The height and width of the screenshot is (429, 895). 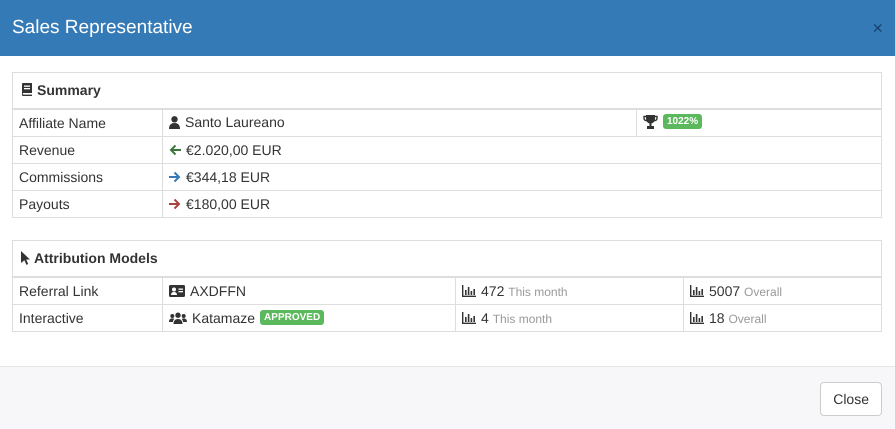 I want to click on month-count: 4 This month, so click(x=516, y=318).